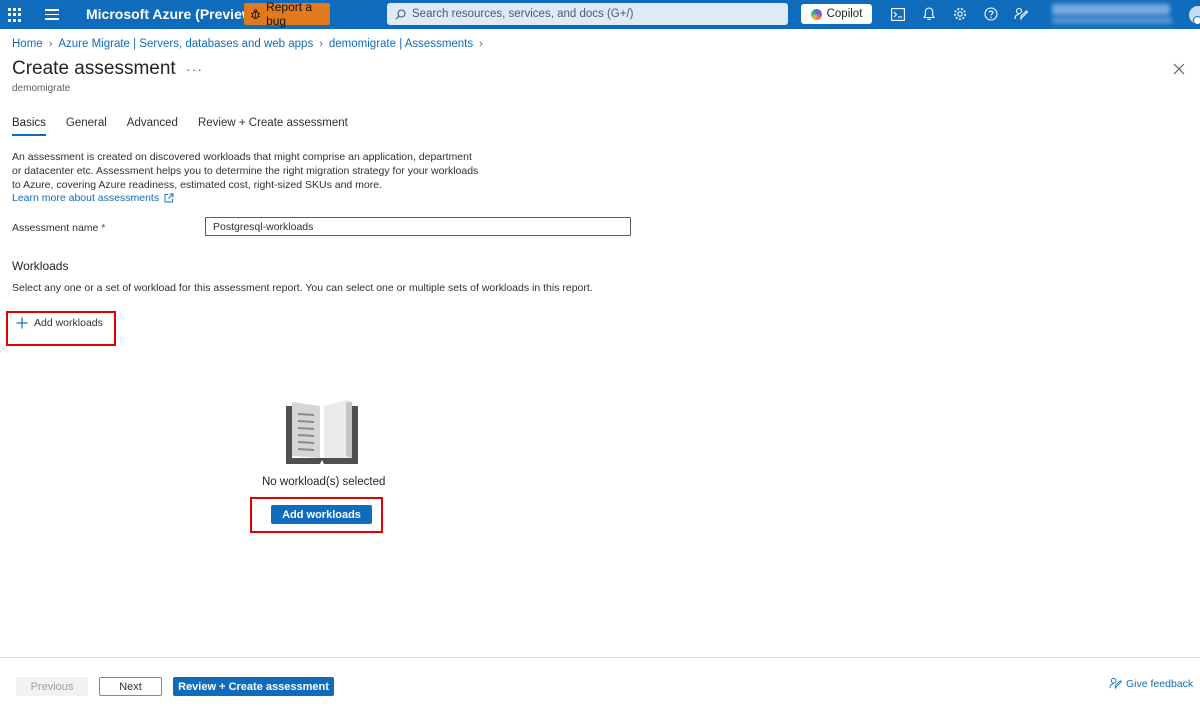 The width and height of the screenshot is (1200, 707). Describe the element at coordinates (289, 14) in the screenshot. I see `report-bug-label: Report a bug` at that location.